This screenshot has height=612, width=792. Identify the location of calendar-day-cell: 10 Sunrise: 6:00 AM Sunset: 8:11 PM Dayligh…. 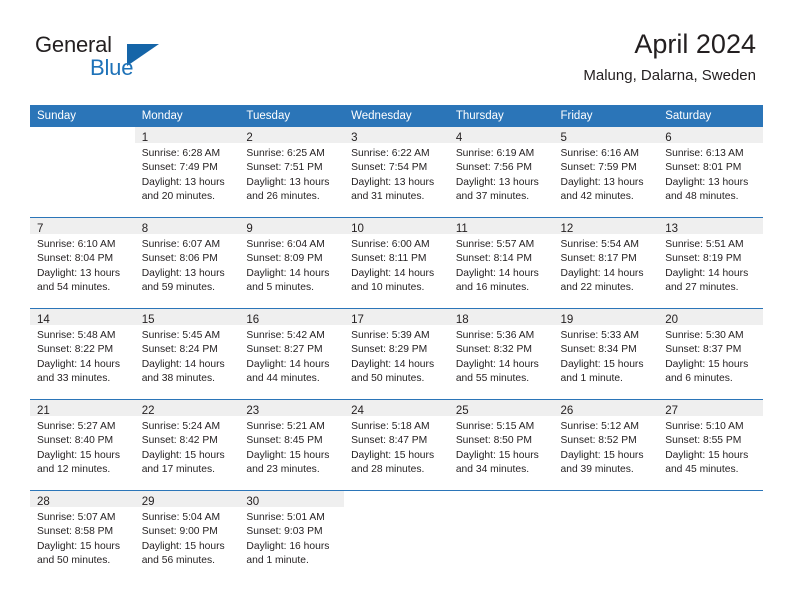
(396, 263).